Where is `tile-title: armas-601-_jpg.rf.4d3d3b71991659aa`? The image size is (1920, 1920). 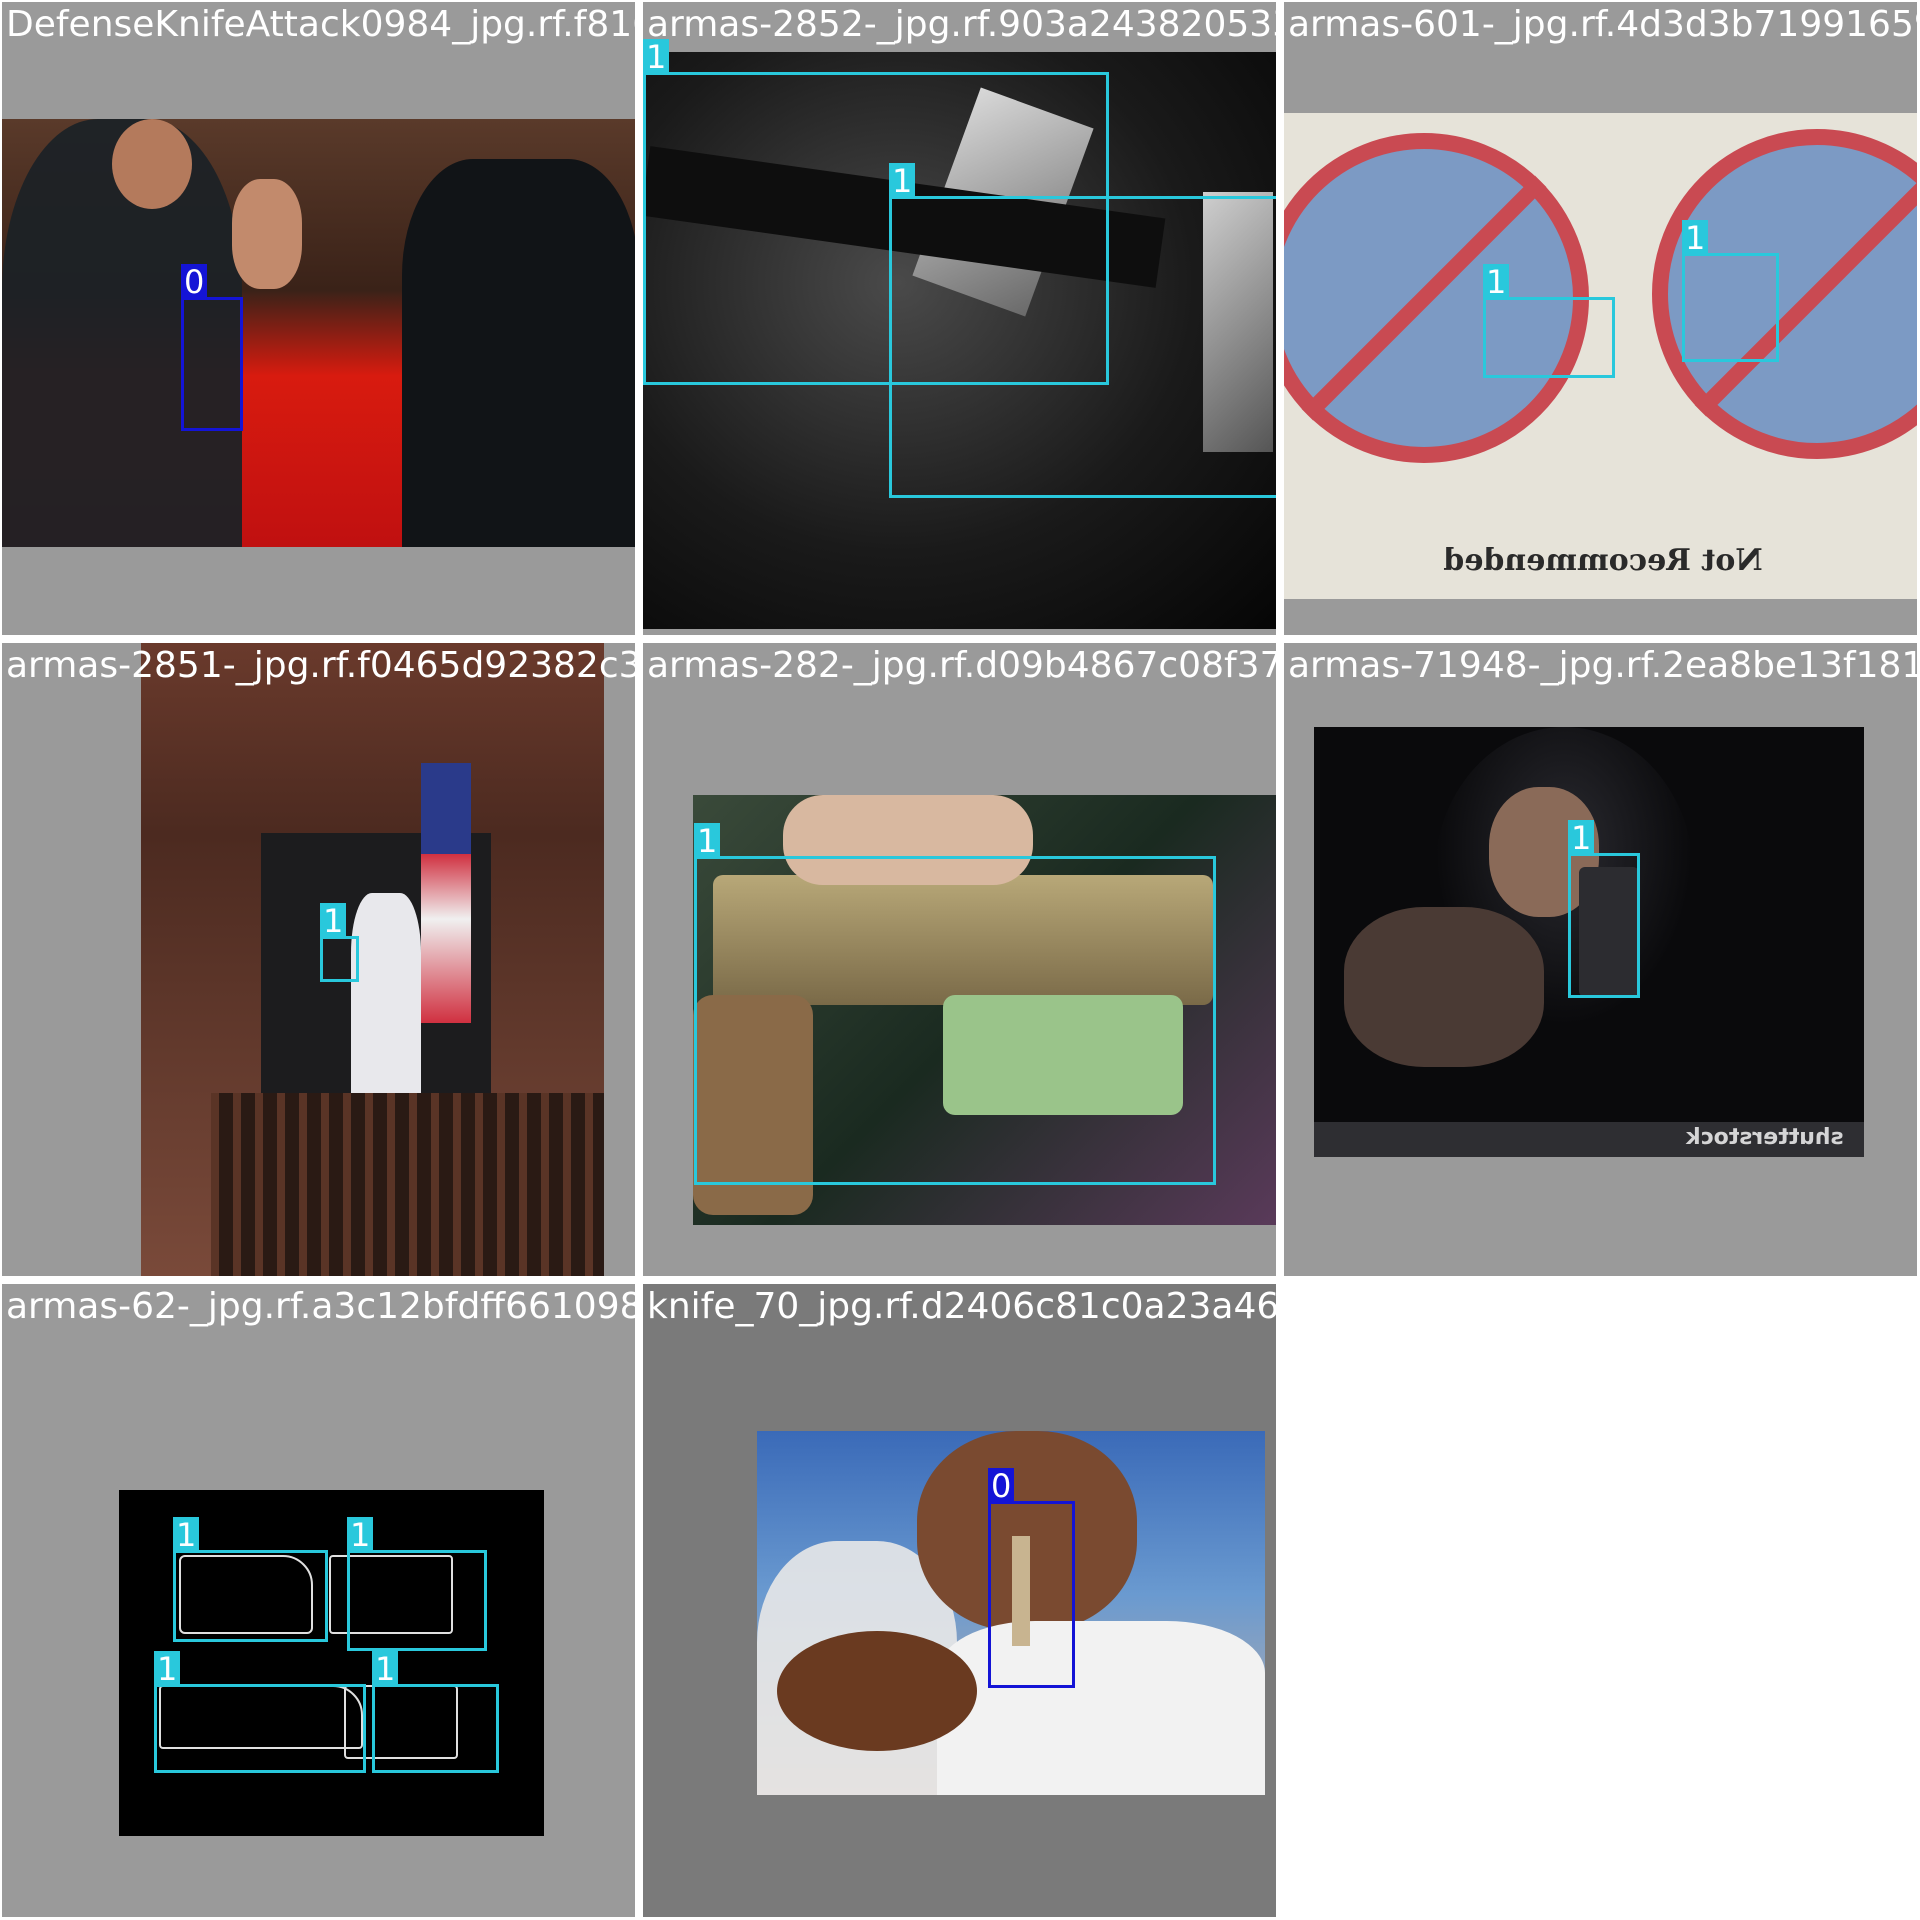
tile-title: armas-601-_jpg.rf.4d3d3b71991659aa is located at coordinates (1603, 24).